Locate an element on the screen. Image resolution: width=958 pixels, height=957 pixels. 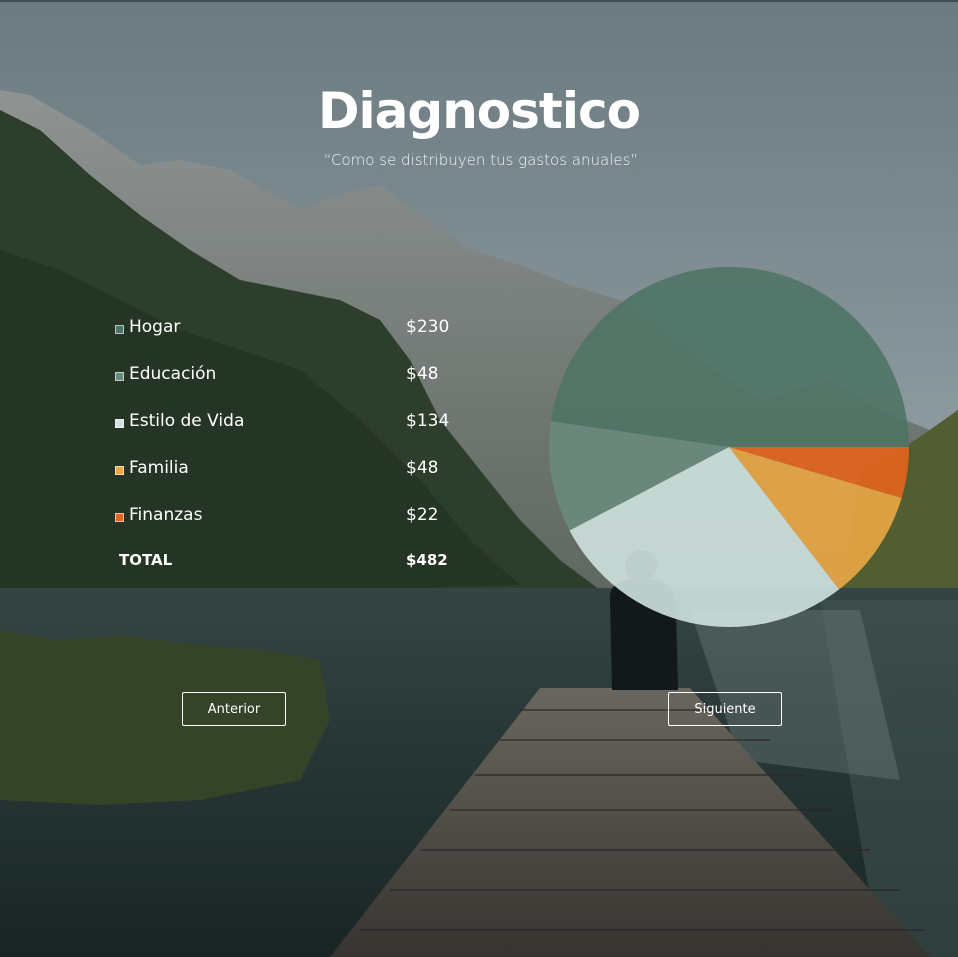
expense-pie-chart is located at coordinates (729, 446).